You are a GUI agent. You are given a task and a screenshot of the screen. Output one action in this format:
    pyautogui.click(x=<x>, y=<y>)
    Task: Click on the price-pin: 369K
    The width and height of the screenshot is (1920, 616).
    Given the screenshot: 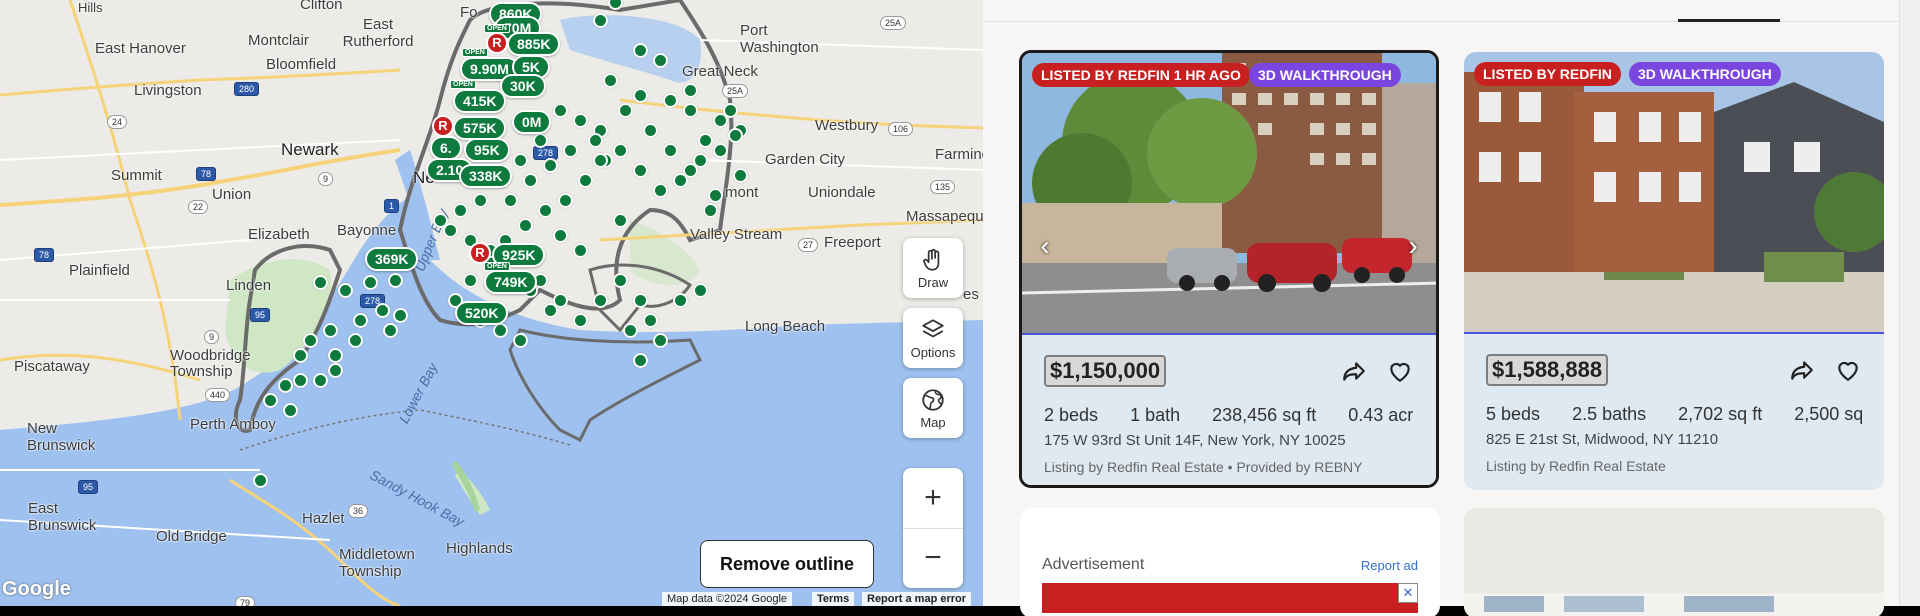 What is the action you would take?
    pyautogui.click(x=392, y=259)
    